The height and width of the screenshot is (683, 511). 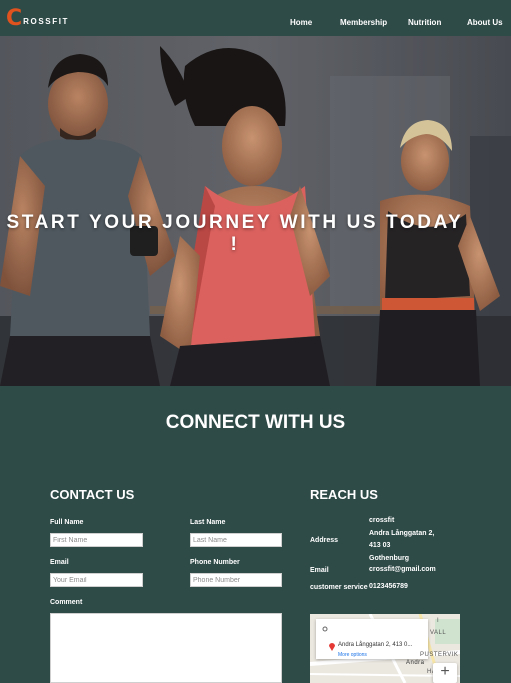 I want to click on map-label-vall: VALL, so click(x=438, y=633).